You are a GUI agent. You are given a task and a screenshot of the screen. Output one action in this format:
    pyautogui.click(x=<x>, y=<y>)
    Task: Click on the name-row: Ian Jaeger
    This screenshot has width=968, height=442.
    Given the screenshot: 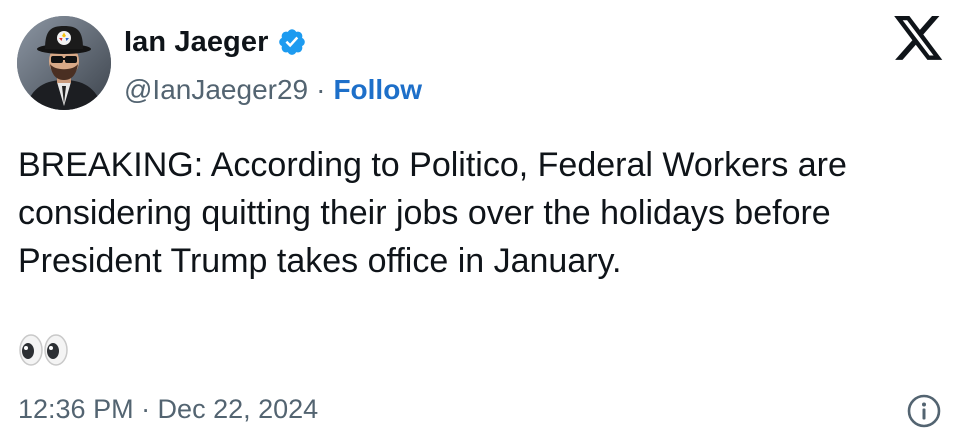 What is the action you would take?
    pyautogui.click(x=273, y=42)
    